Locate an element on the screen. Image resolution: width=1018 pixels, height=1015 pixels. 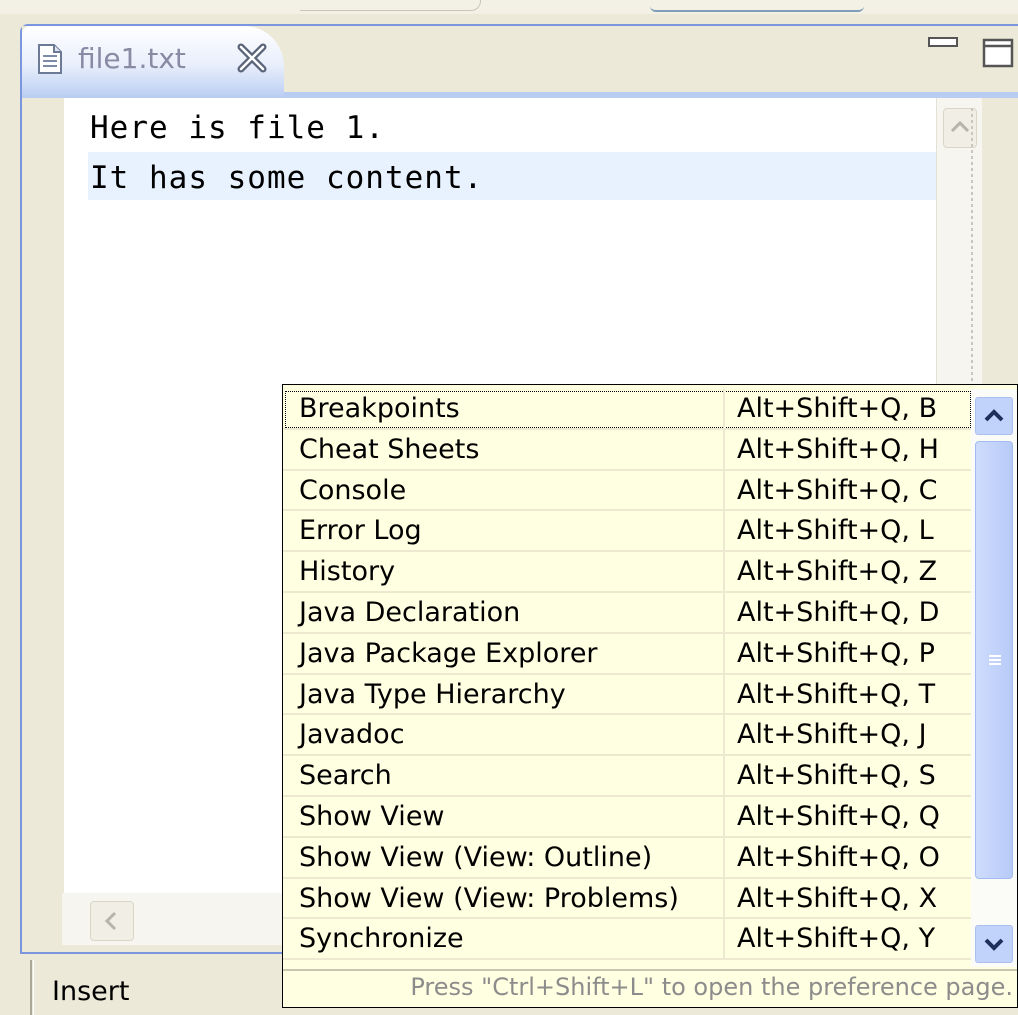
text-file-icon is located at coordinates (50, 59).